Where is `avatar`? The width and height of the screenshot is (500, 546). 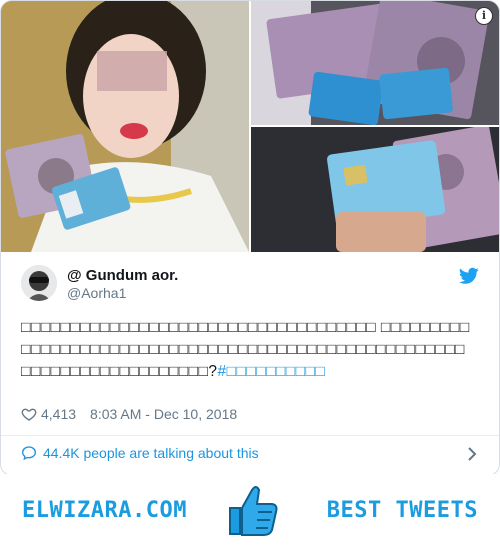 avatar is located at coordinates (39, 283).